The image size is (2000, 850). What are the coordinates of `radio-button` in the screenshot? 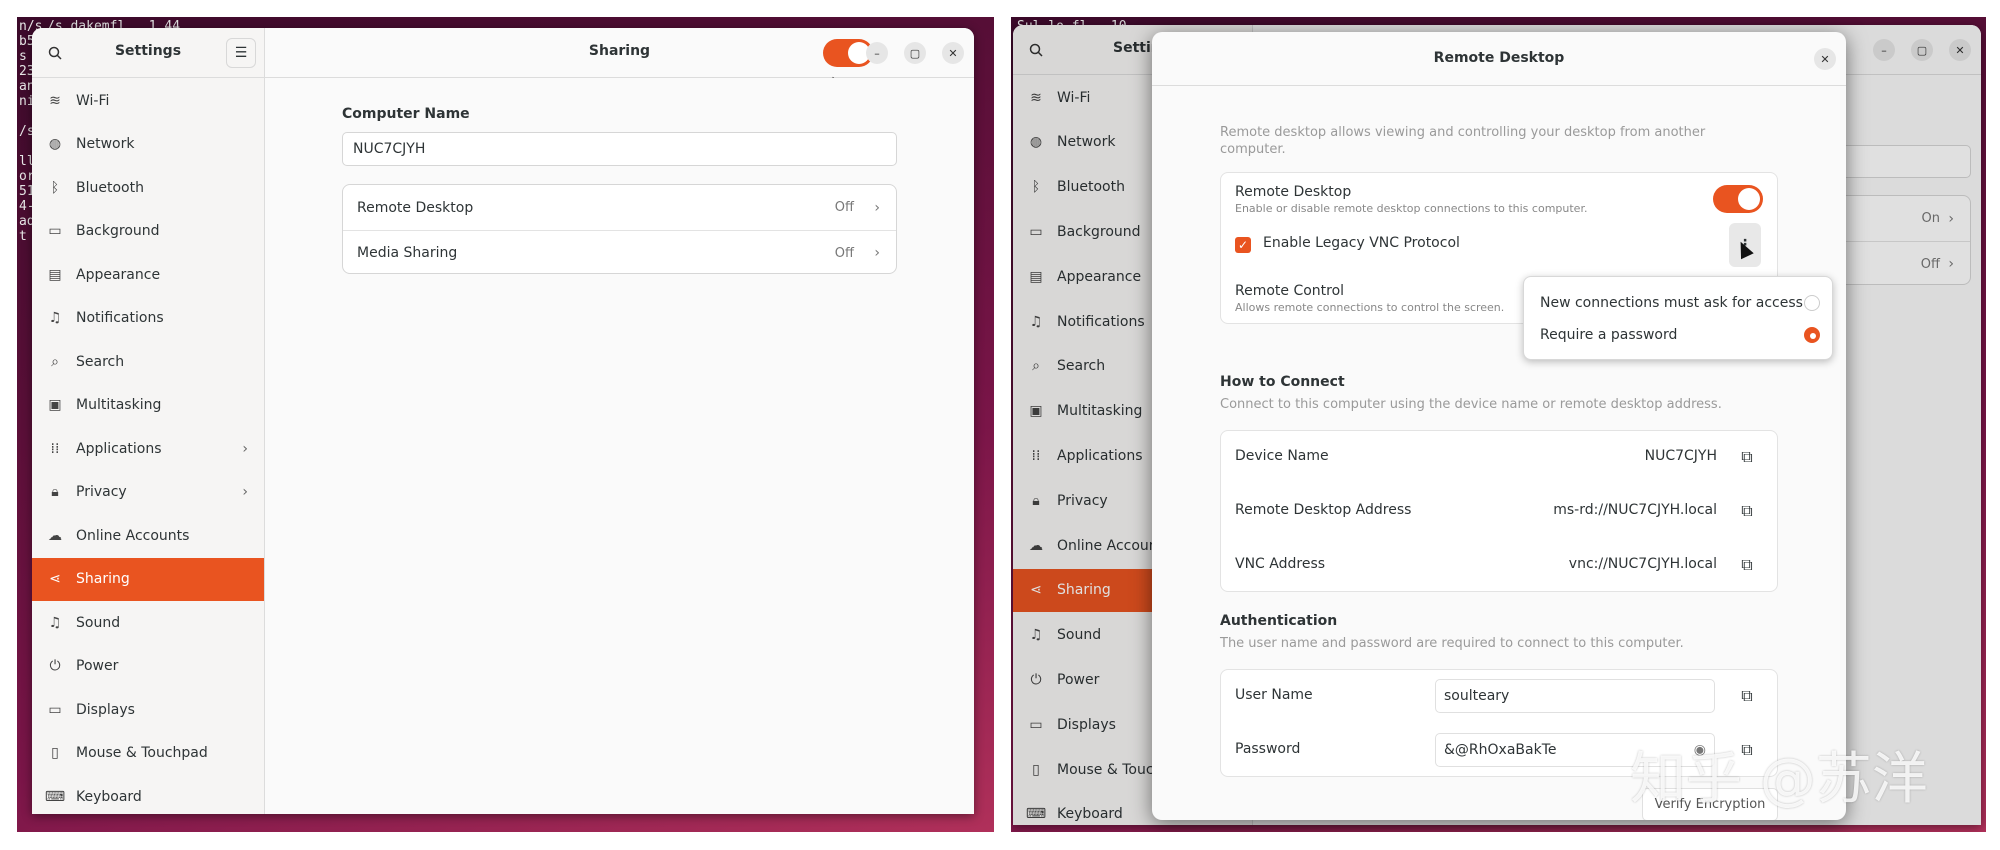 It's located at (1812, 303).